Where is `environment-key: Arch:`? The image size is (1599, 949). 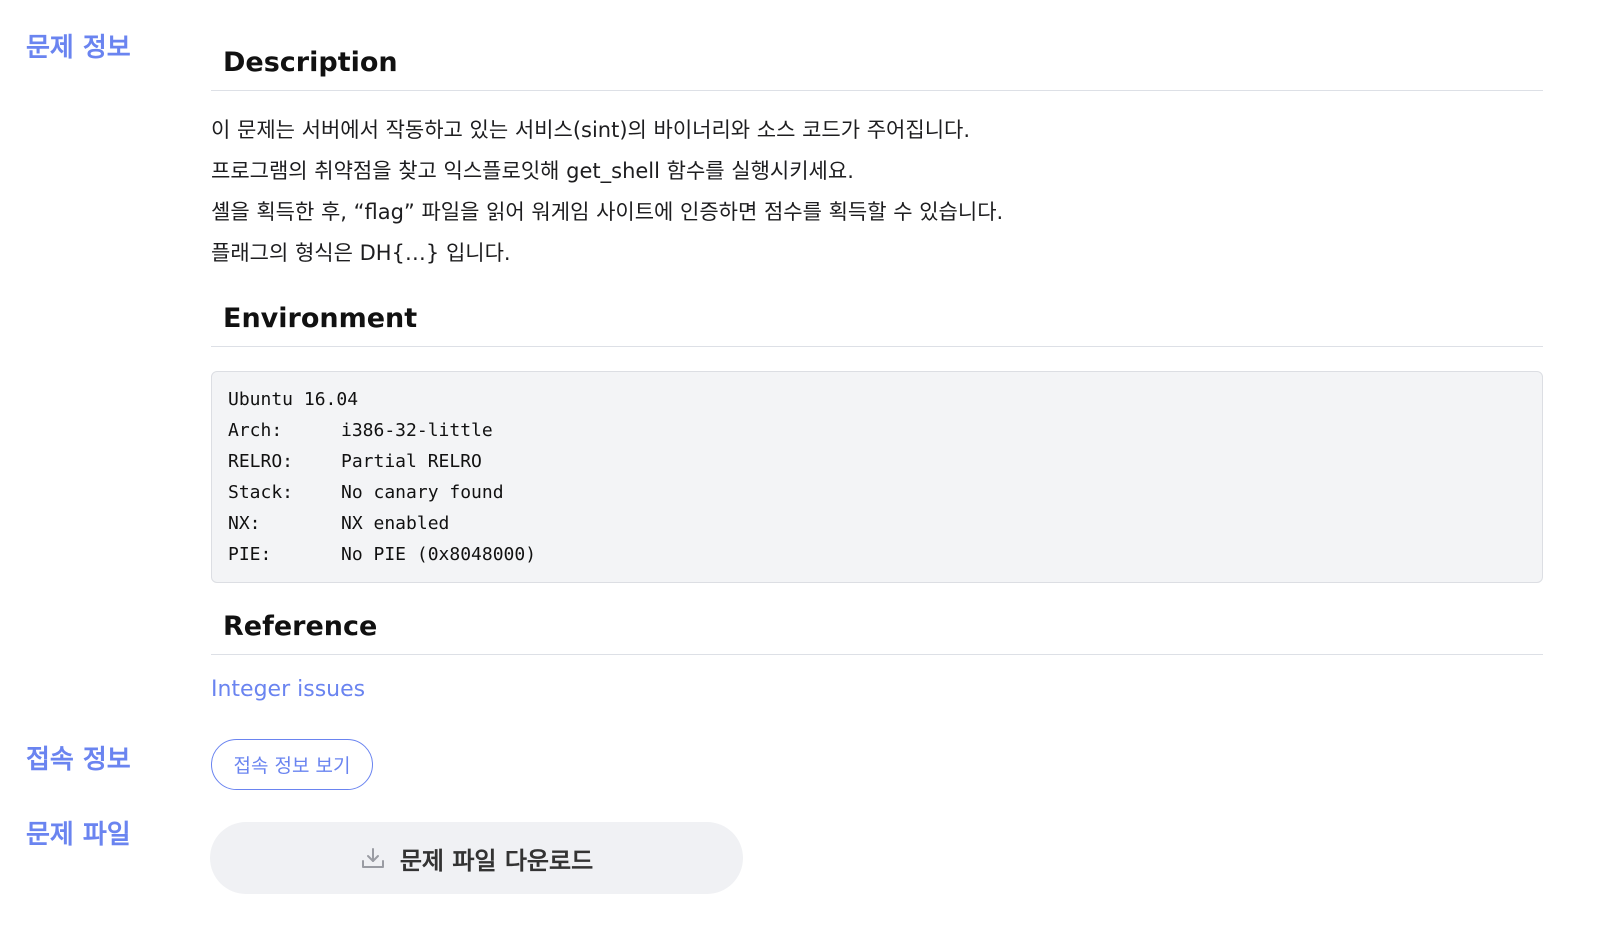
environment-key: Arch: is located at coordinates (255, 430).